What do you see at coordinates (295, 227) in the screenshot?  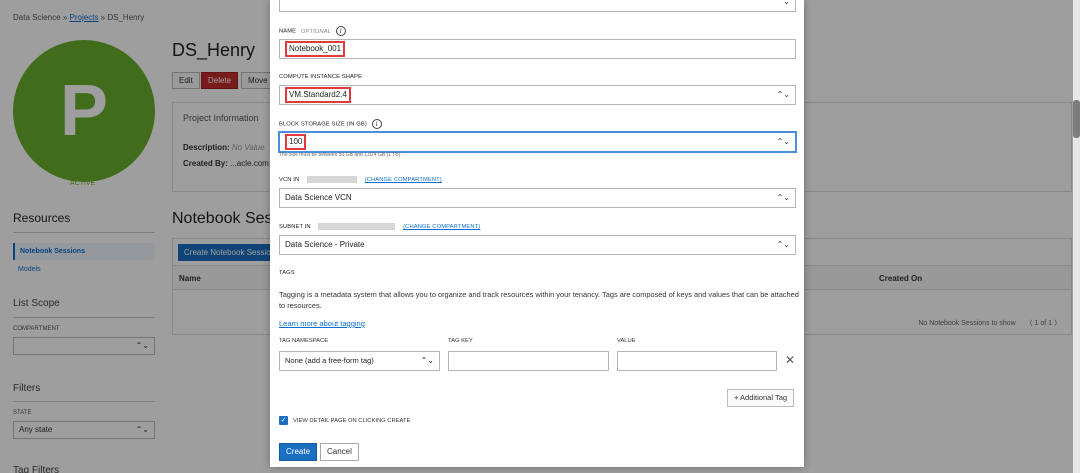 I see `subnet-label-text: SUBNET IN` at bounding box center [295, 227].